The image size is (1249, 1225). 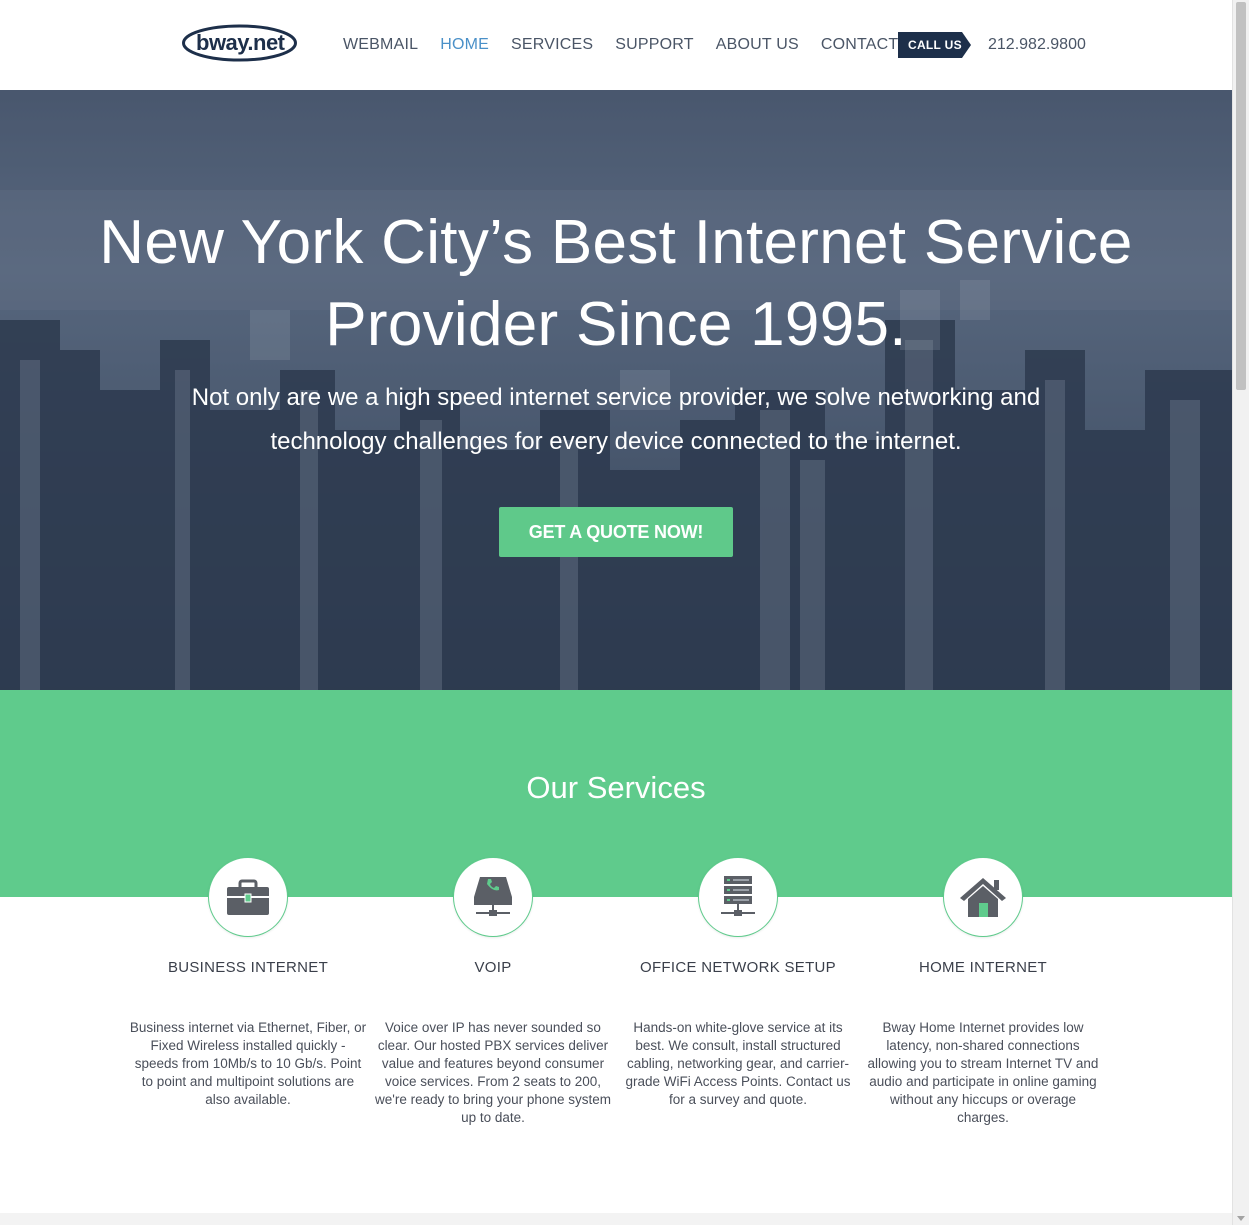 I want to click on service-title: BUSINESS INTERNET, so click(x=248, y=967).